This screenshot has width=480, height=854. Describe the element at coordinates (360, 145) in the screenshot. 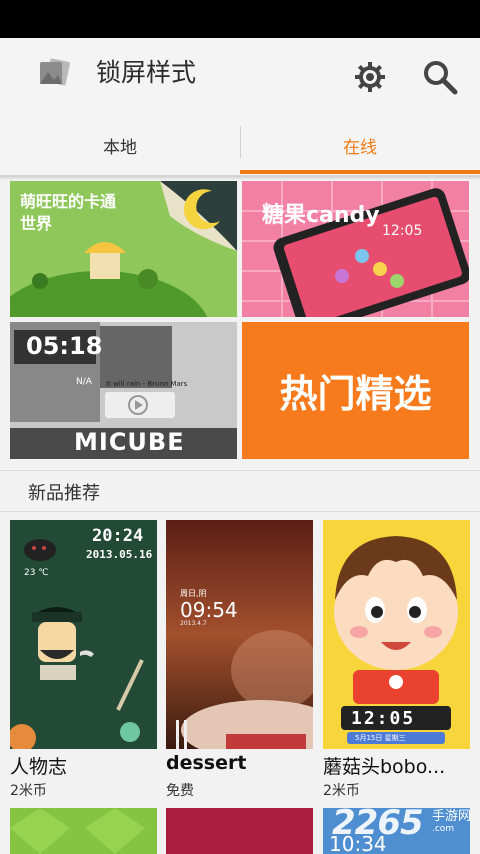

I see `tab-online: 在线` at that location.